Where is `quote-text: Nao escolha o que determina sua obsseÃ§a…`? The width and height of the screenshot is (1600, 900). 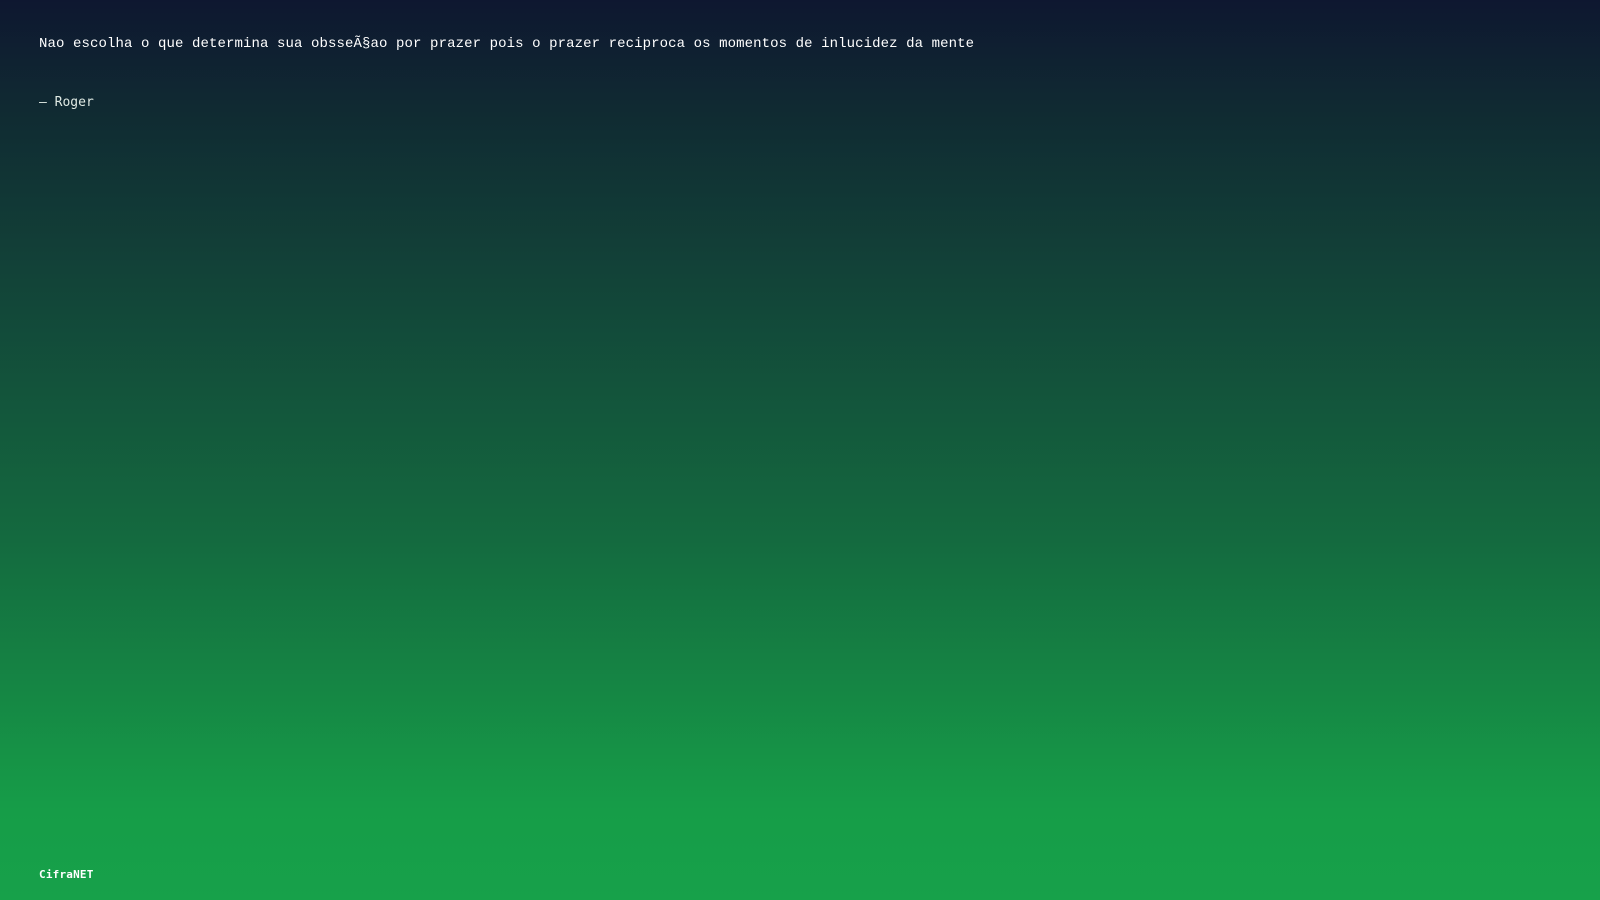
quote-text: Nao escolha o que determina sua obsseÃ§a… is located at coordinates (507, 44).